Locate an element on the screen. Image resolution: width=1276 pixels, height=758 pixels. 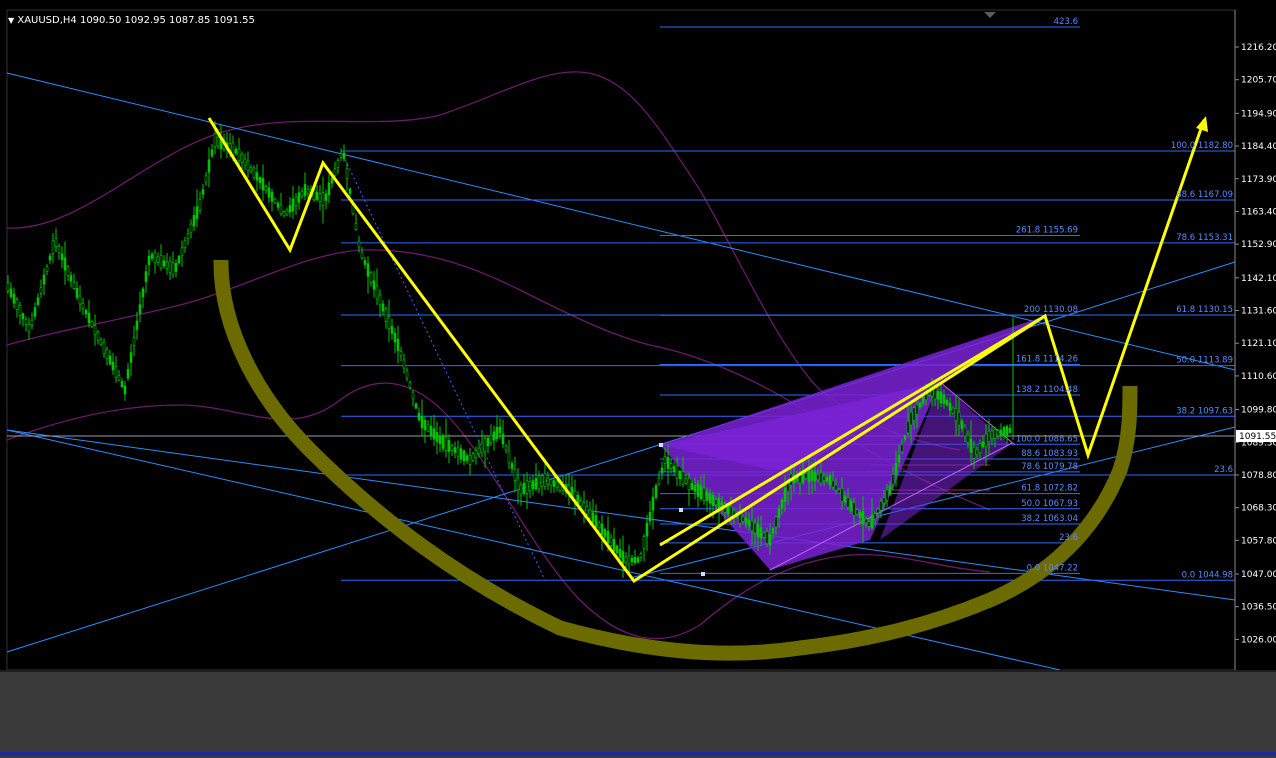
fib-top-label: 423.6 is located at coordinates (1066, 22).